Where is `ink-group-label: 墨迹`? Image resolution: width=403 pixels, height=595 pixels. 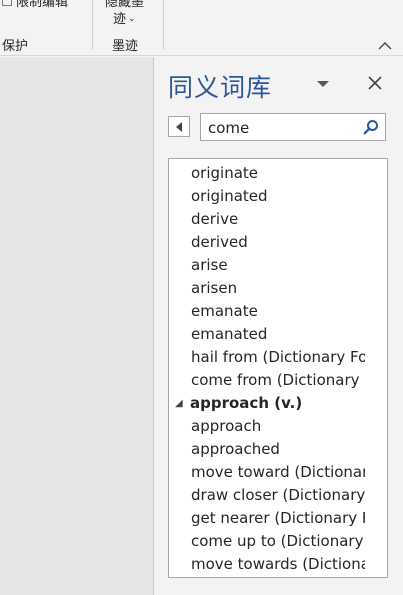 ink-group-label: 墨迹 is located at coordinates (125, 46).